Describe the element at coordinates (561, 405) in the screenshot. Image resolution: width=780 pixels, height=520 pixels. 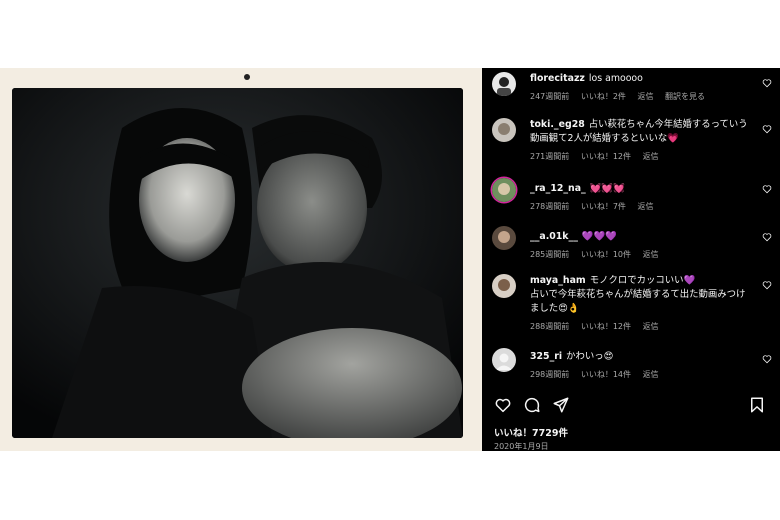
I see `share-icon` at that location.